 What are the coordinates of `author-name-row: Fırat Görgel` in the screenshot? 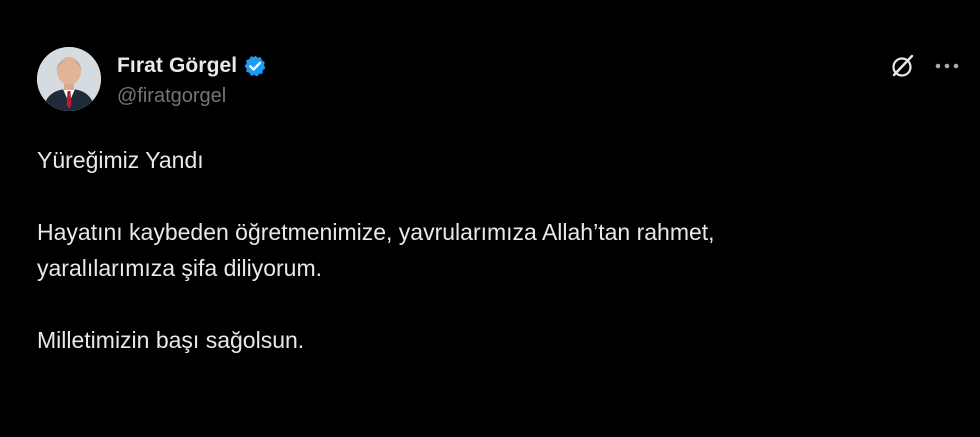 It's located at (192, 66).